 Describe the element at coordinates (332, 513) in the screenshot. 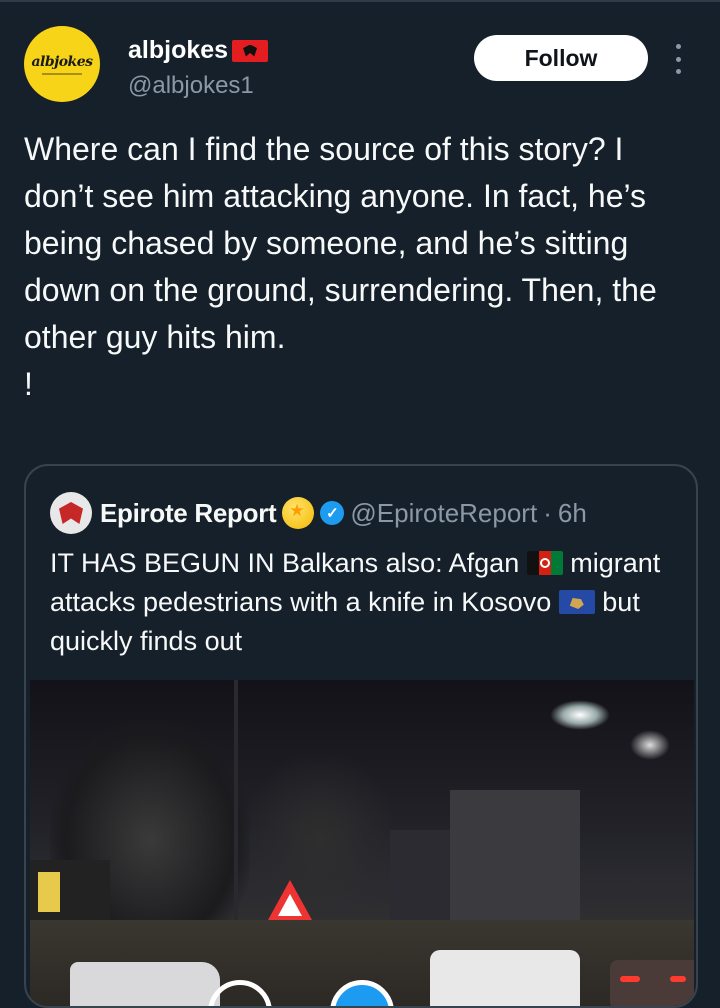

I see `verified-badge-icon: ✓` at that location.